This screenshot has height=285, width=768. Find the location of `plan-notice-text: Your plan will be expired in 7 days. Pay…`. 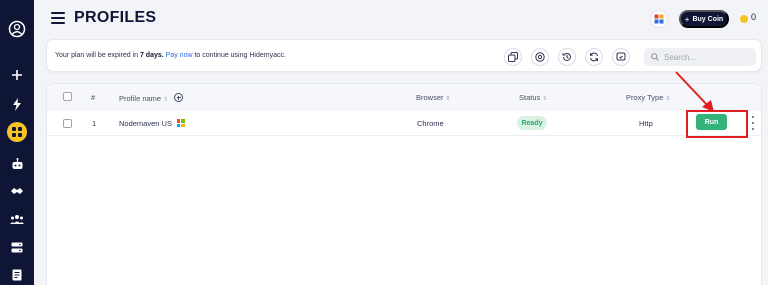

plan-notice-text: Your plan will be expired in 7 days. Pay… is located at coordinates (170, 55).